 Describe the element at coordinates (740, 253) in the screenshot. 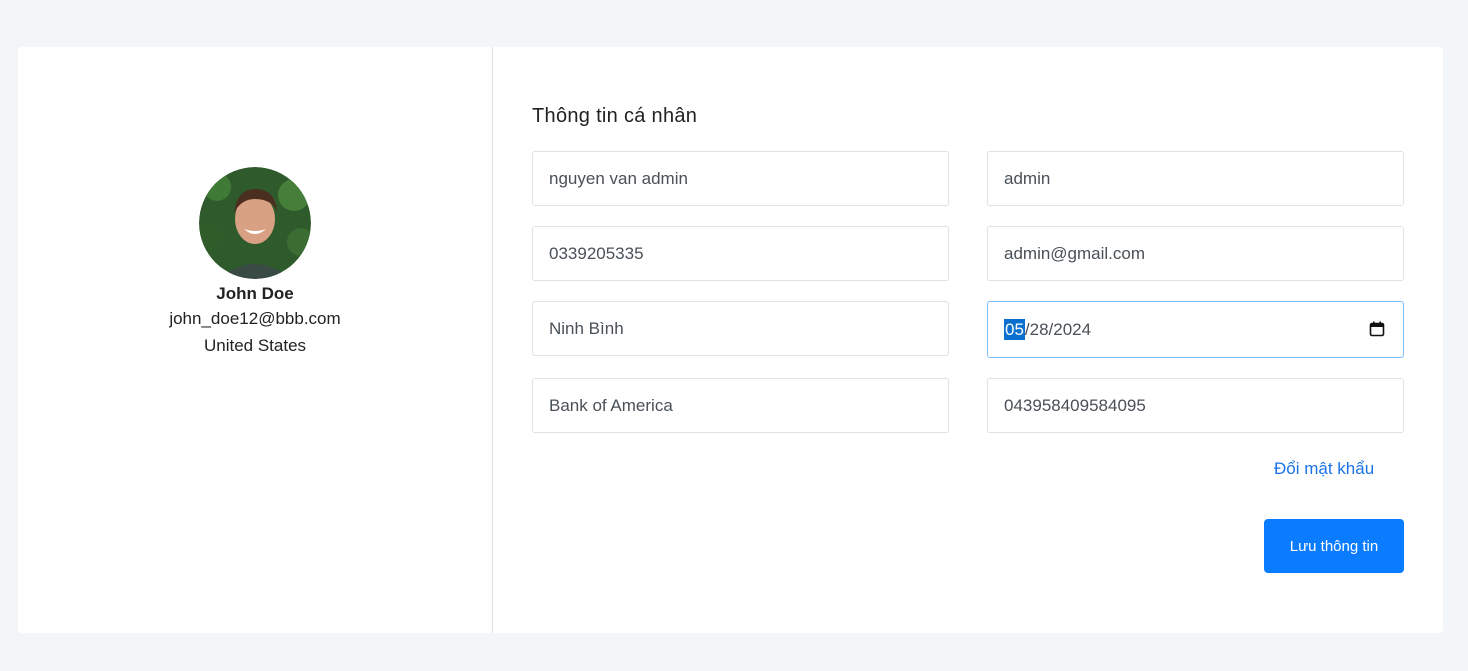

I see `phone-field: 0339205335` at that location.